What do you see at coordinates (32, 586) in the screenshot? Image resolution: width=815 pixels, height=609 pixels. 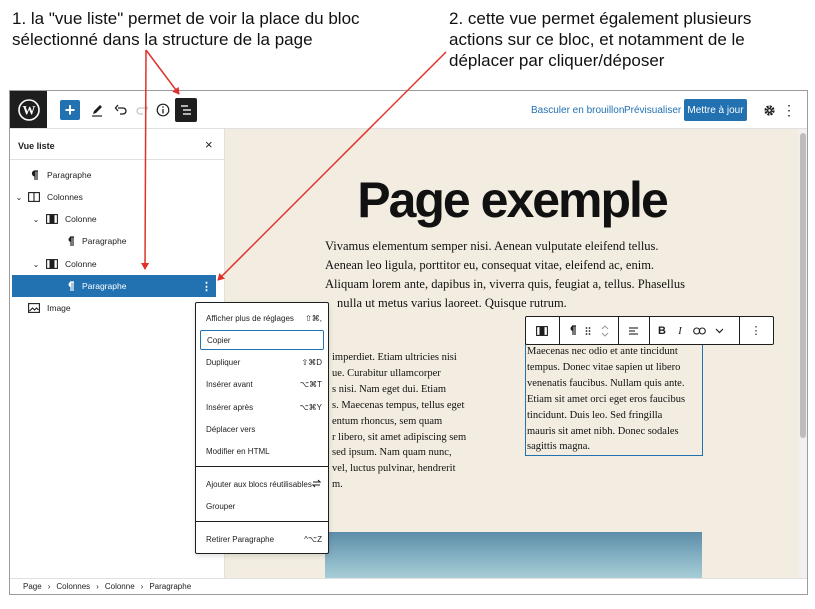 I see `breadcrumb-item: Page` at bounding box center [32, 586].